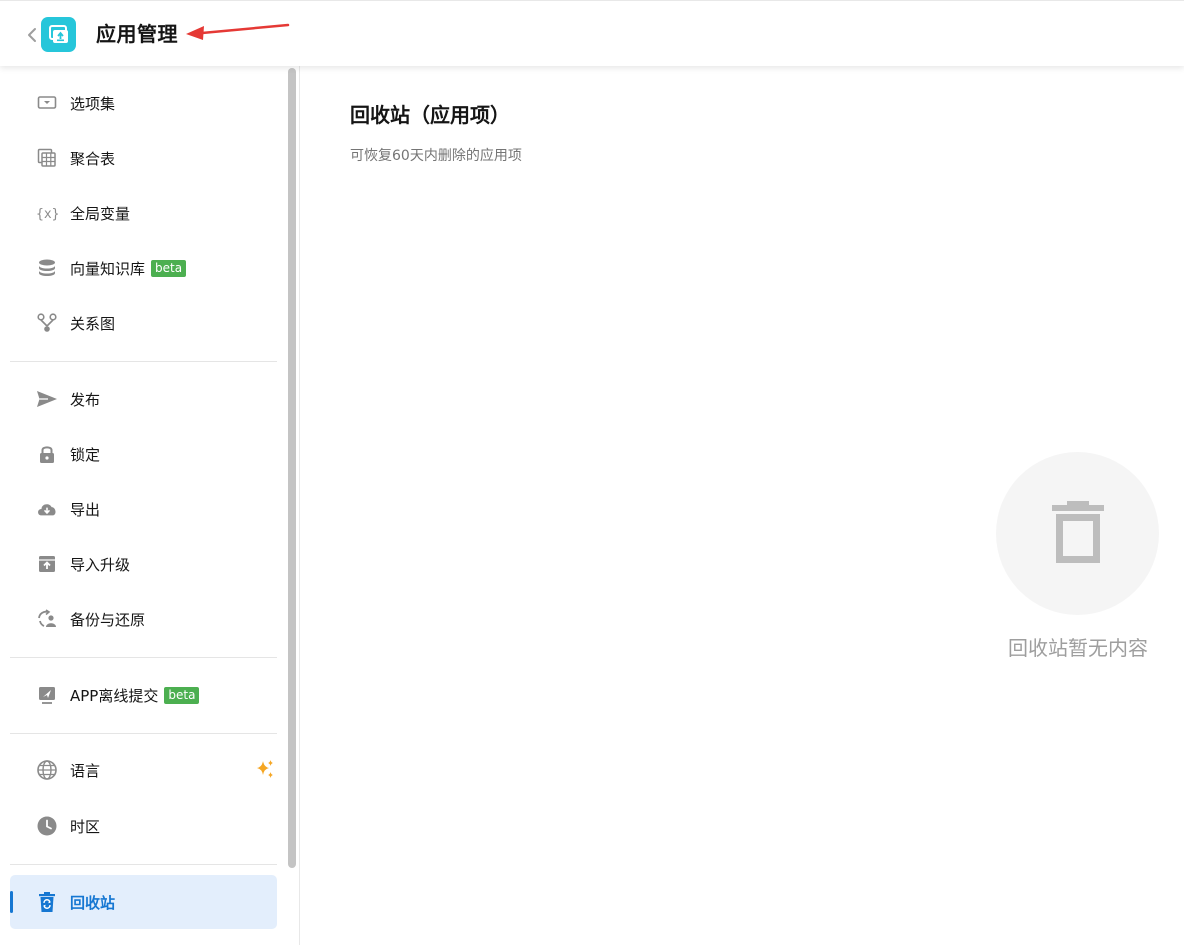 Image resolution: width=1184 pixels, height=945 pixels. Describe the element at coordinates (143, 509) in the screenshot. I see `sidebar-item-export: 导出` at that location.